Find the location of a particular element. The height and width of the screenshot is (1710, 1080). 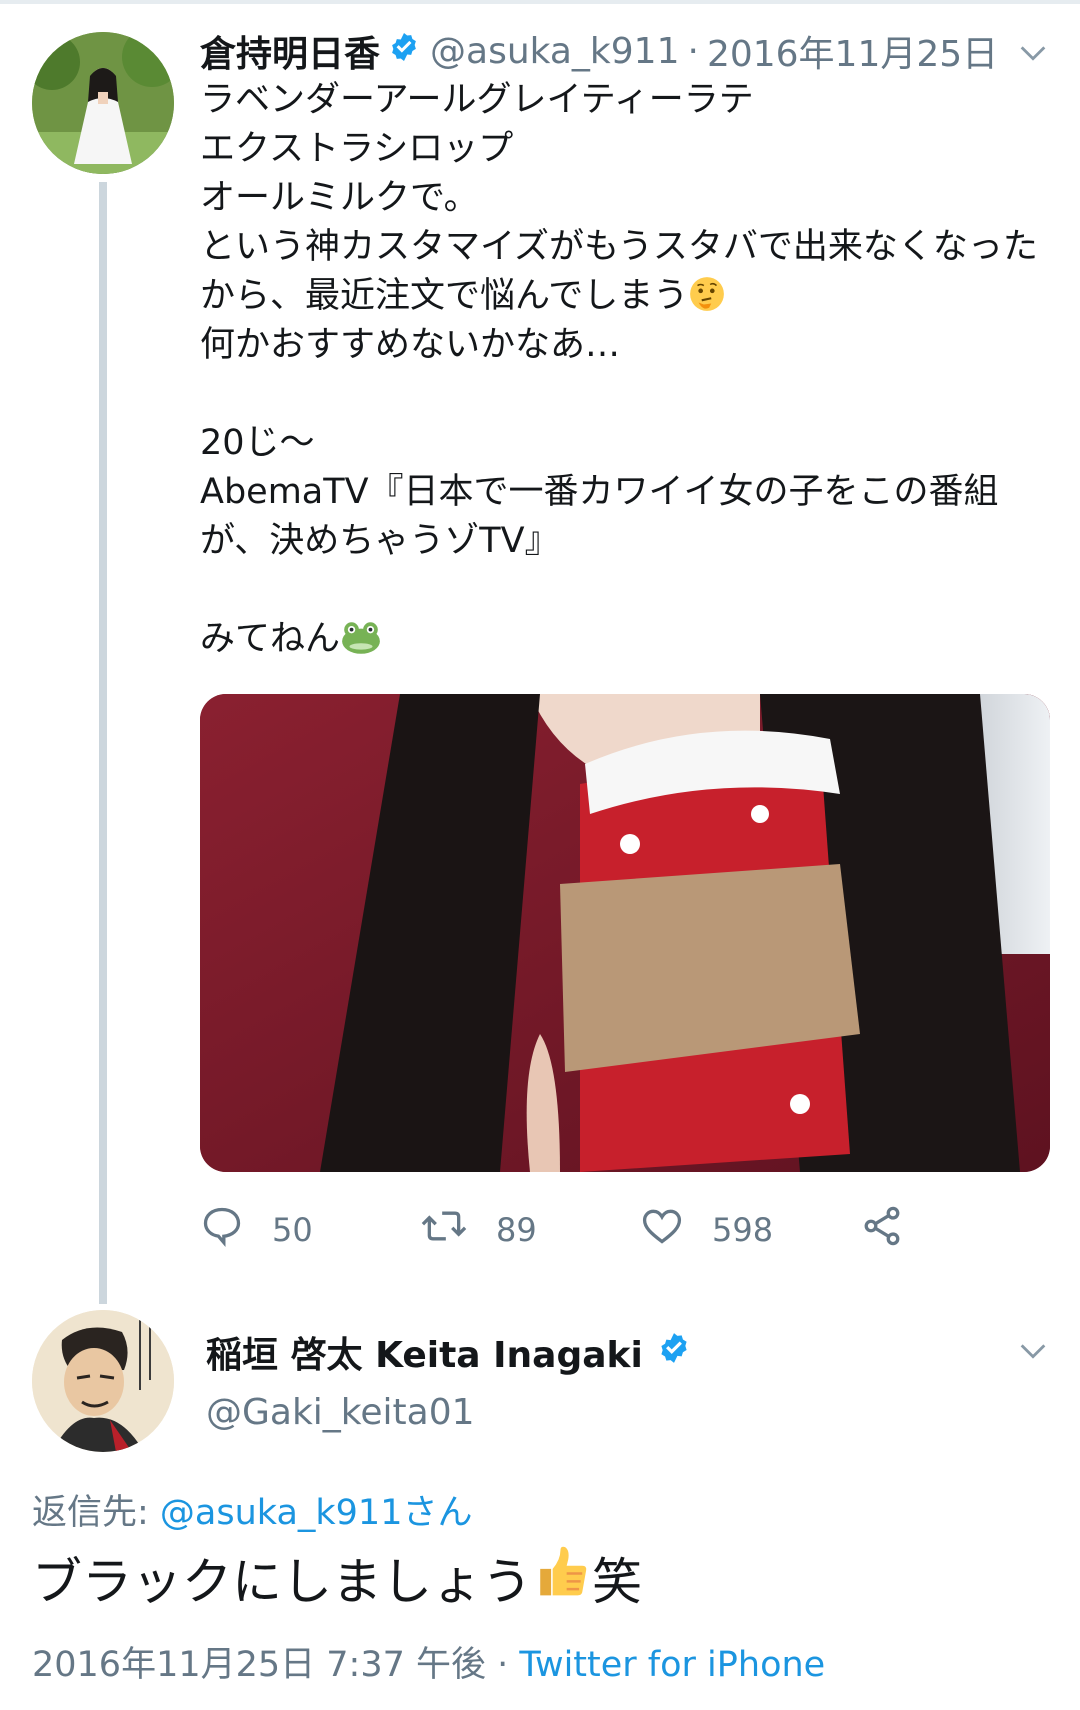

share-button is located at coordinates (896, 1230).